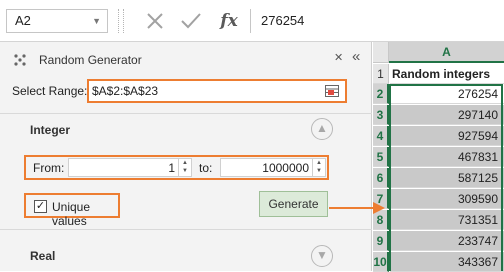  I want to click on pane-title: Random Generator, so click(90, 60).